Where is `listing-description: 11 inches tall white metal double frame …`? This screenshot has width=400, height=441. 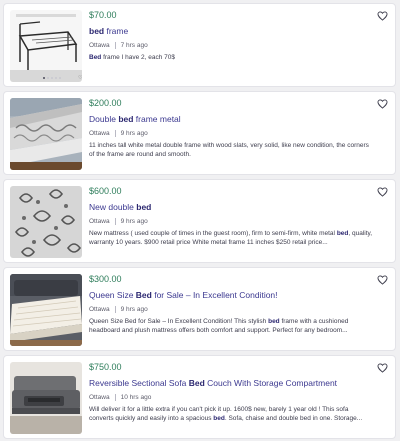
listing-description: 11 inches tall white metal double frame … is located at coordinates (229, 150).